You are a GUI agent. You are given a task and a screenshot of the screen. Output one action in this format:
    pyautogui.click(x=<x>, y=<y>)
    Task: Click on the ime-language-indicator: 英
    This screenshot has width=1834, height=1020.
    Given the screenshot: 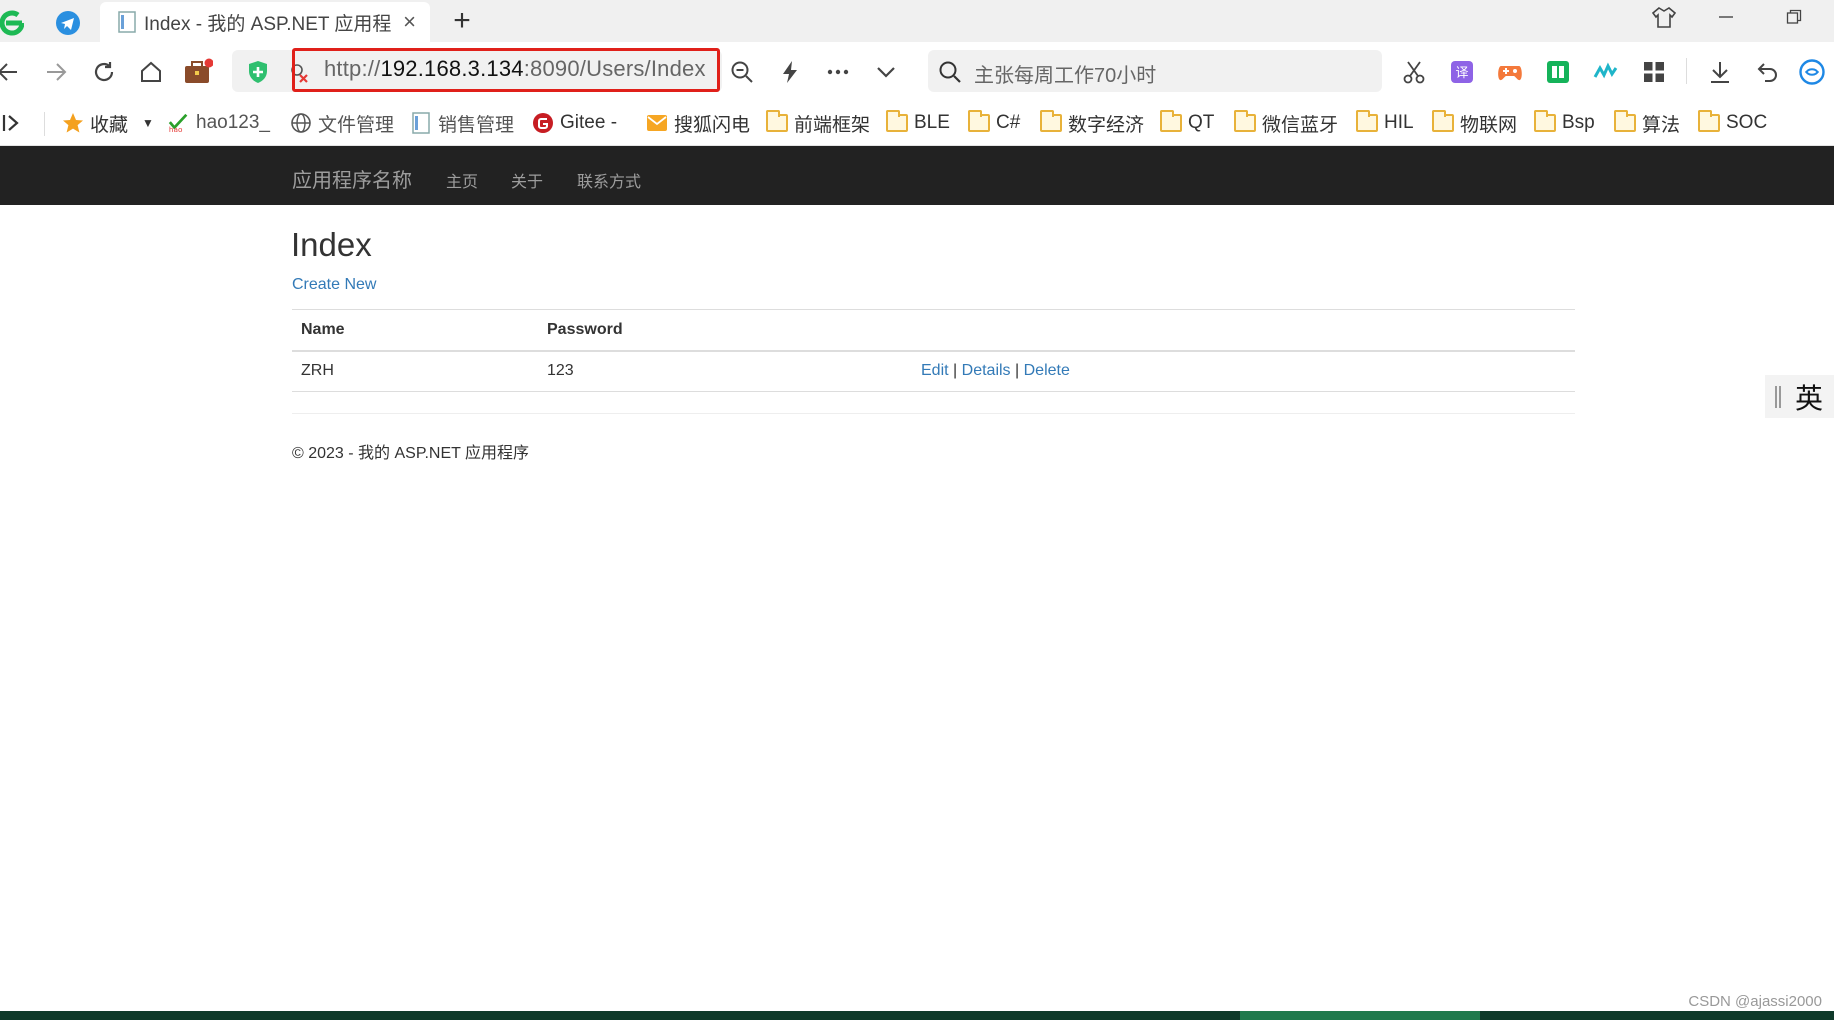 What is the action you would take?
    pyautogui.click(x=1799, y=396)
    